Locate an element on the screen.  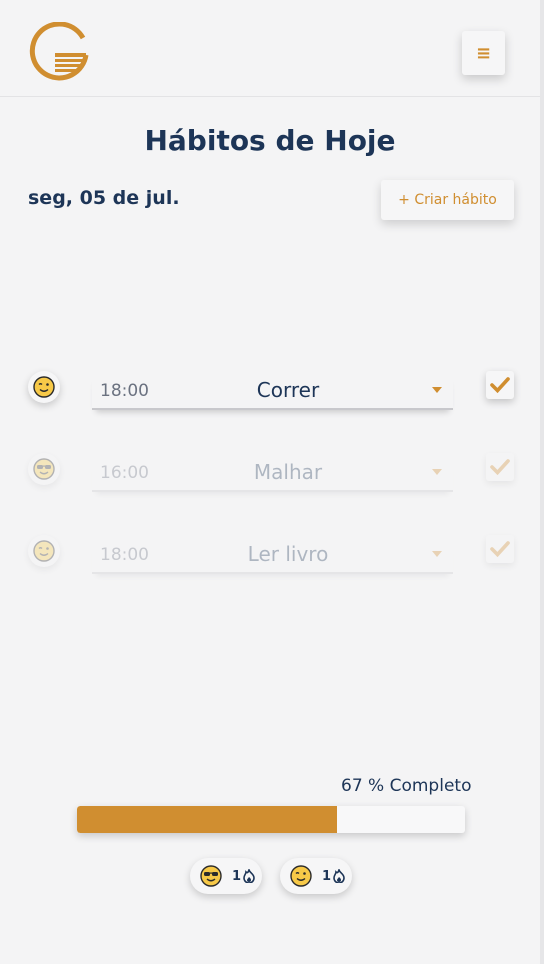
habit-name: Malhar is located at coordinates (288, 472).